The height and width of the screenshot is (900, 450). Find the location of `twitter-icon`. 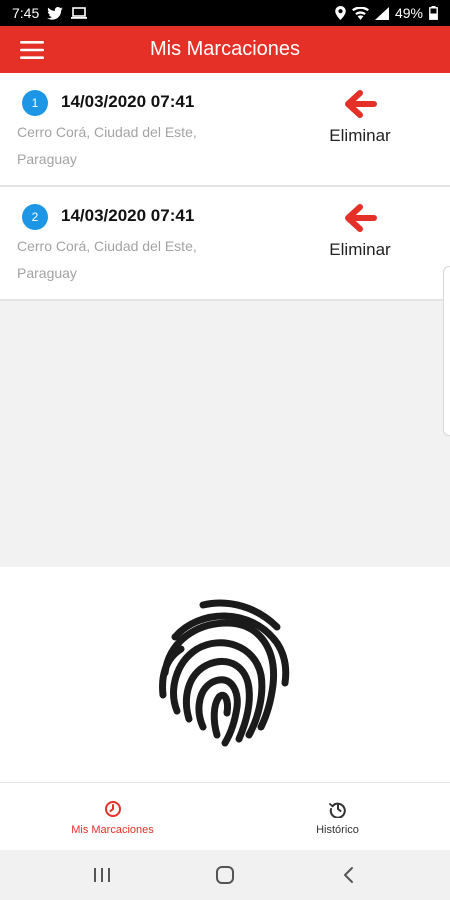

twitter-icon is located at coordinates (55, 13).